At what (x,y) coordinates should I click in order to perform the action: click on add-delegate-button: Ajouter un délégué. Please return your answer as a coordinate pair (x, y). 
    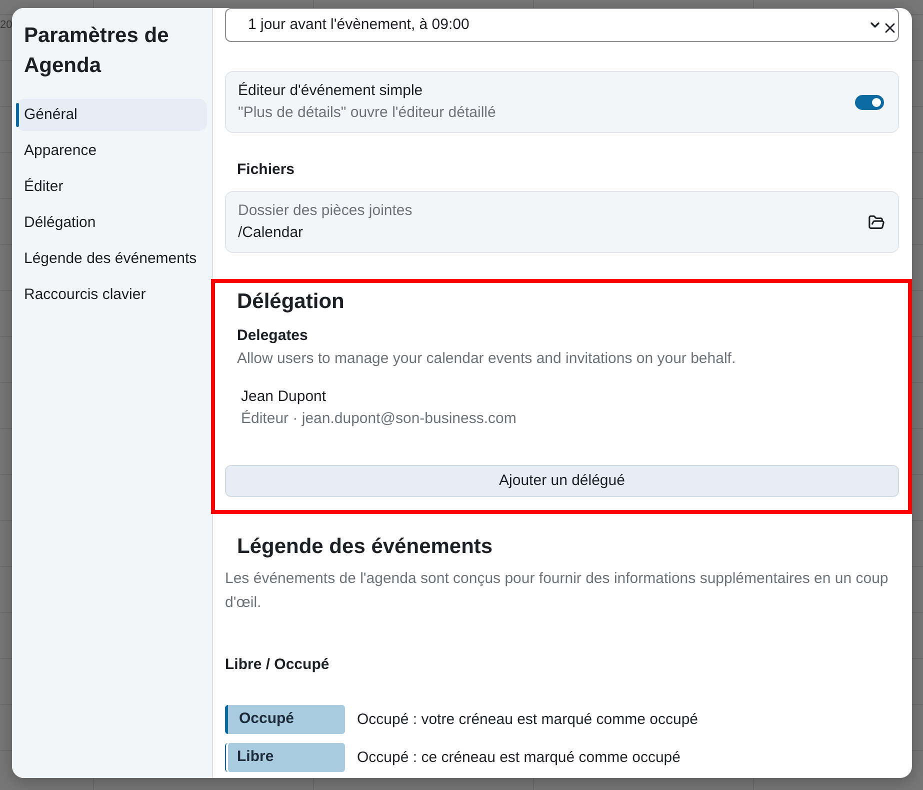
    Looking at the image, I should click on (562, 481).